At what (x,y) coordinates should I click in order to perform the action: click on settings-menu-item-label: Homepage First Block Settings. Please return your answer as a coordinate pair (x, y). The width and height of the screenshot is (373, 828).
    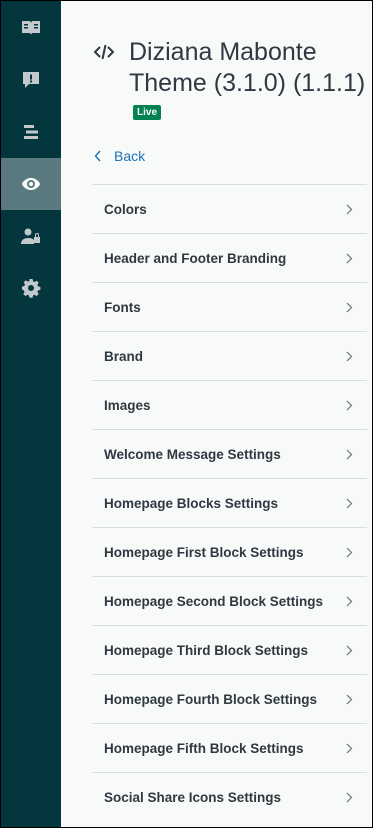
    Looking at the image, I should click on (204, 552).